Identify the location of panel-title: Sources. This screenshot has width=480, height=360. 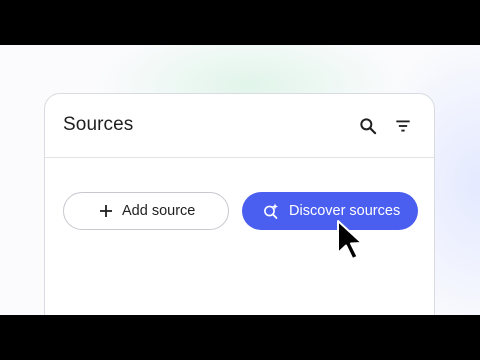
(98, 124).